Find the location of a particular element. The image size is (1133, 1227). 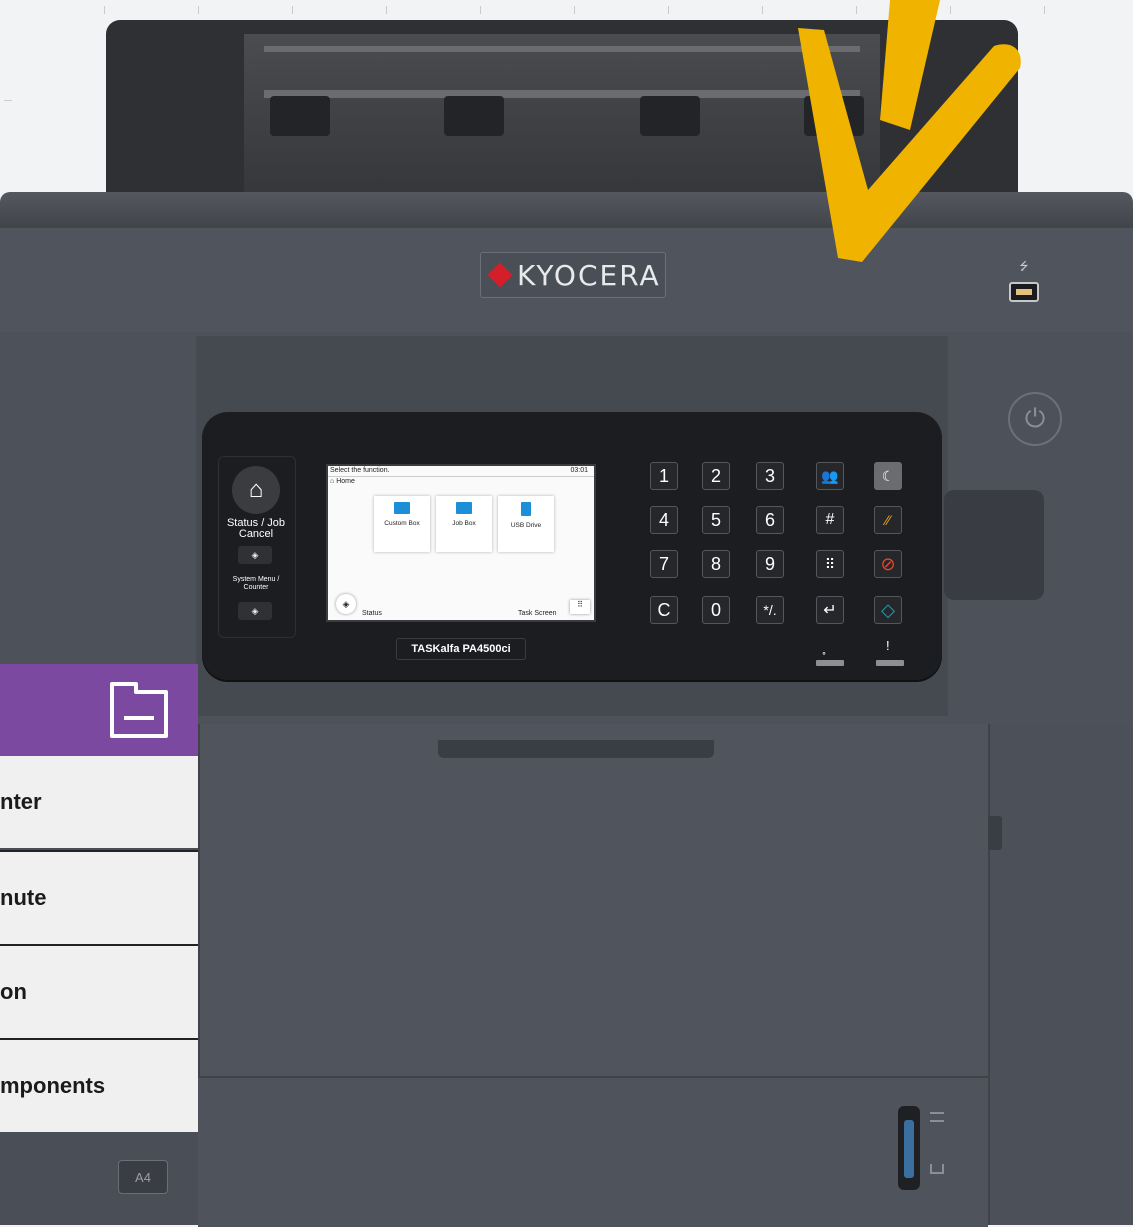

user-login-button: 👥 is located at coordinates (830, 476).